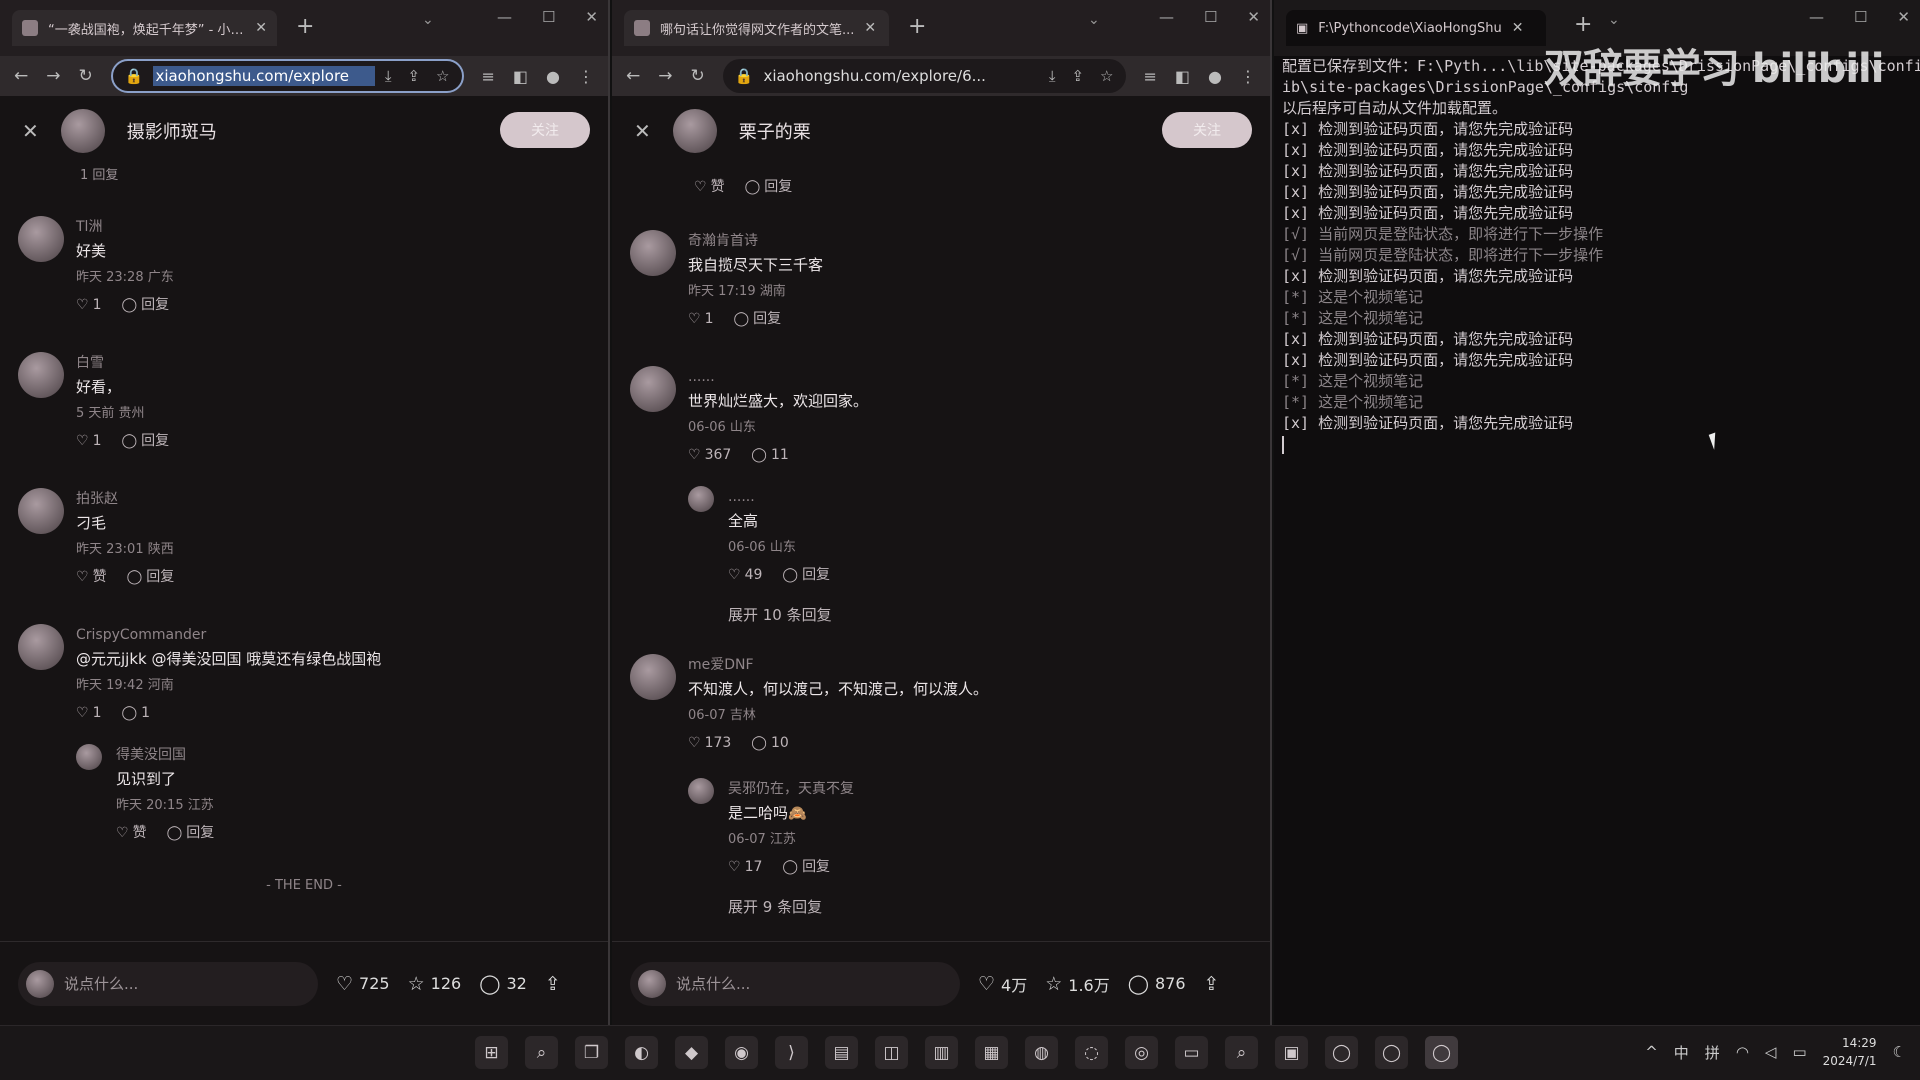 The width and height of the screenshot is (1920, 1080). I want to click on ime-language: 中, so click(1681, 1052).